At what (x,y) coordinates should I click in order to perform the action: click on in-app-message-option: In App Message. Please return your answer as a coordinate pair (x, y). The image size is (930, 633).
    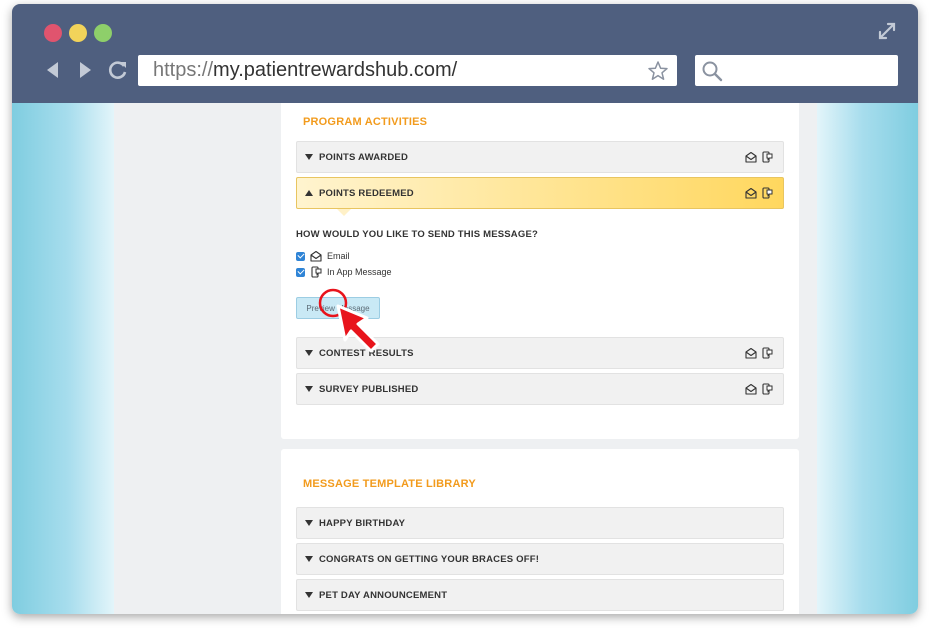
    Looking at the image, I should click on (344, 272).